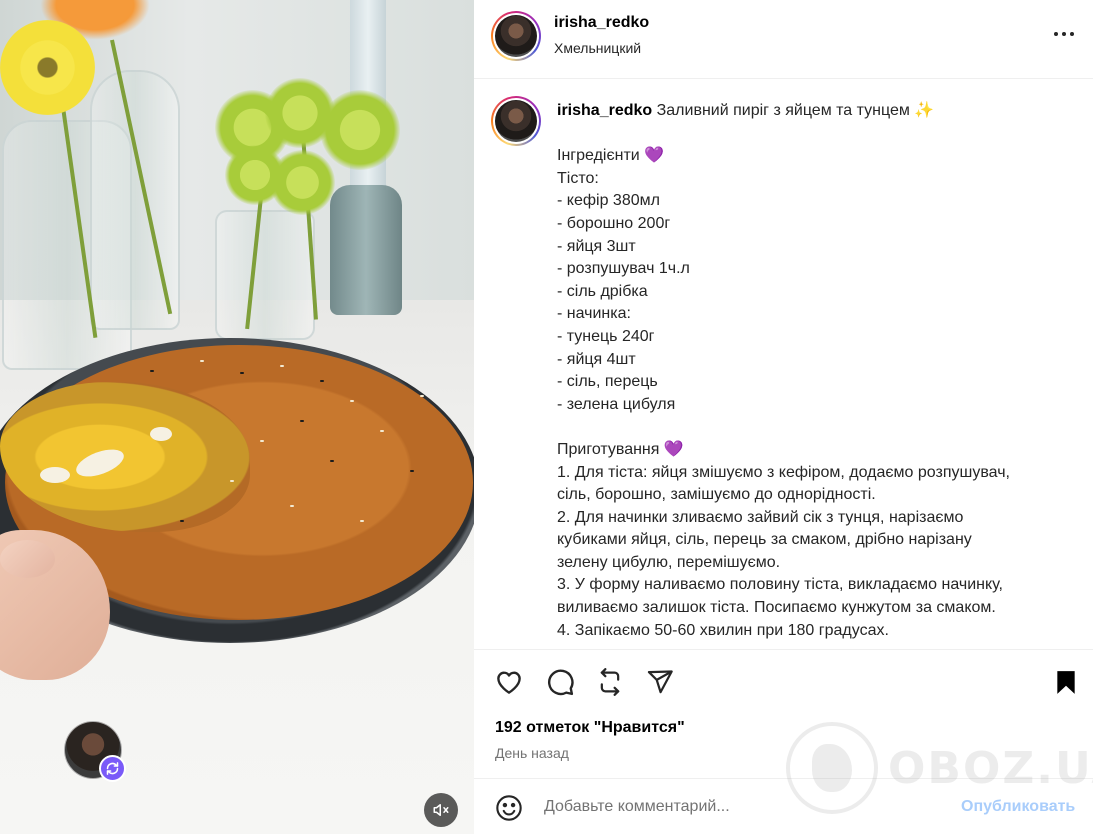 The image size is (1093, 834). What do you see at coordinates (532, 753) in the screenshot?
I see `post-time: День назад` at bounding box center [532, 753].